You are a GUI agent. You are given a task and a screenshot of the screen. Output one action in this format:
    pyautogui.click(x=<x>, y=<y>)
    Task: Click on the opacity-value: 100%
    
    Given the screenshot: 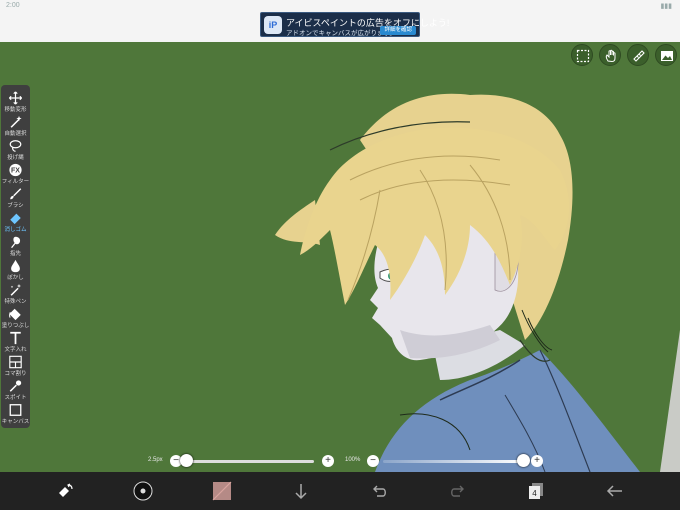 What is the action you would take?
    pyautogui.click(x=353, y=460)
    